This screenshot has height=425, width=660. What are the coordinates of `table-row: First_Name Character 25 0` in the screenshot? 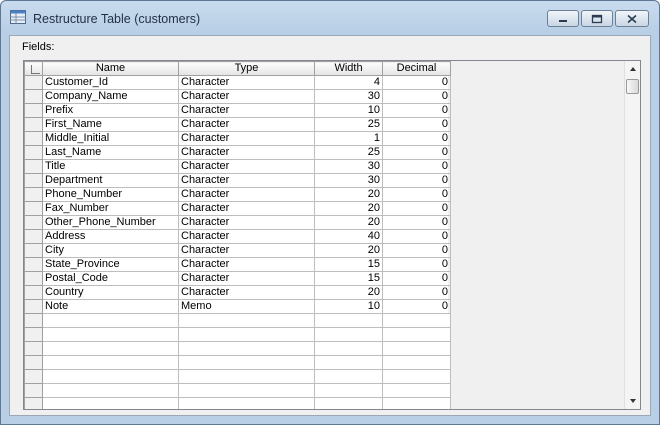 It's located at (237, 124).